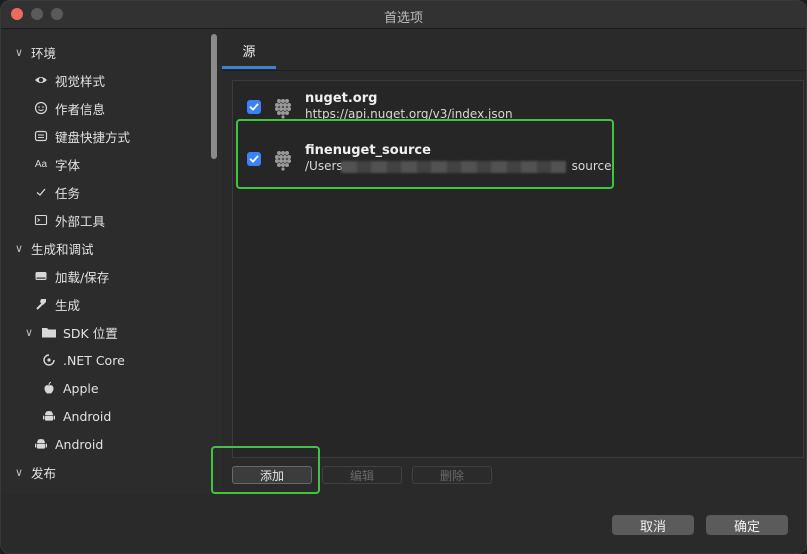  I want to click on title-bar: 首选项, so click(403, 15).